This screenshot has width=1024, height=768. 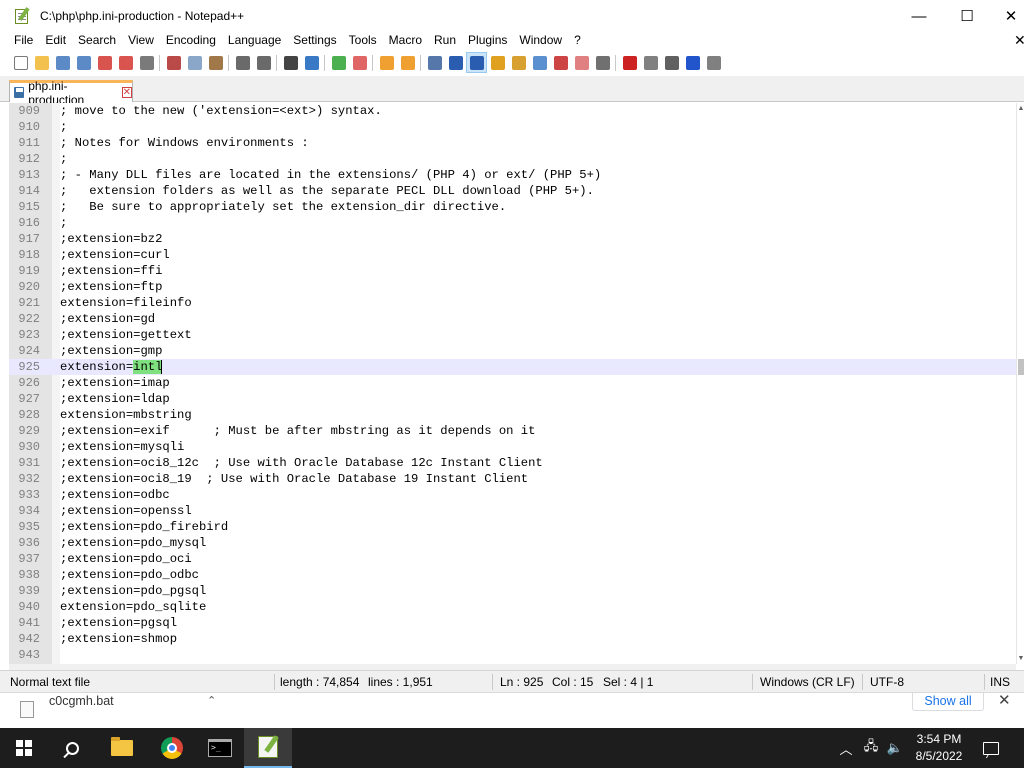 What do you see at coordinates (671, 62) in the screenshot?
I see `play-macro-button` at bounding box center [671, 62].